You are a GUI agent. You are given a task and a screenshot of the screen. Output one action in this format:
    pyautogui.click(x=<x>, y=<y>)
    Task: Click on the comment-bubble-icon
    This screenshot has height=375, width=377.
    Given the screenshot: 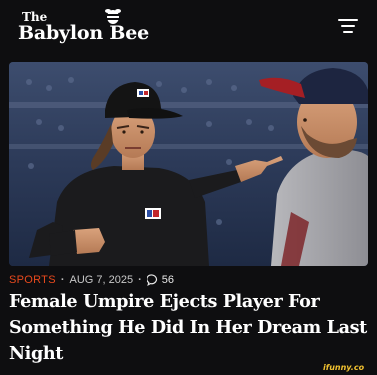 What is the action you would take?
    pyautogui.click(x=152, y=280)
    